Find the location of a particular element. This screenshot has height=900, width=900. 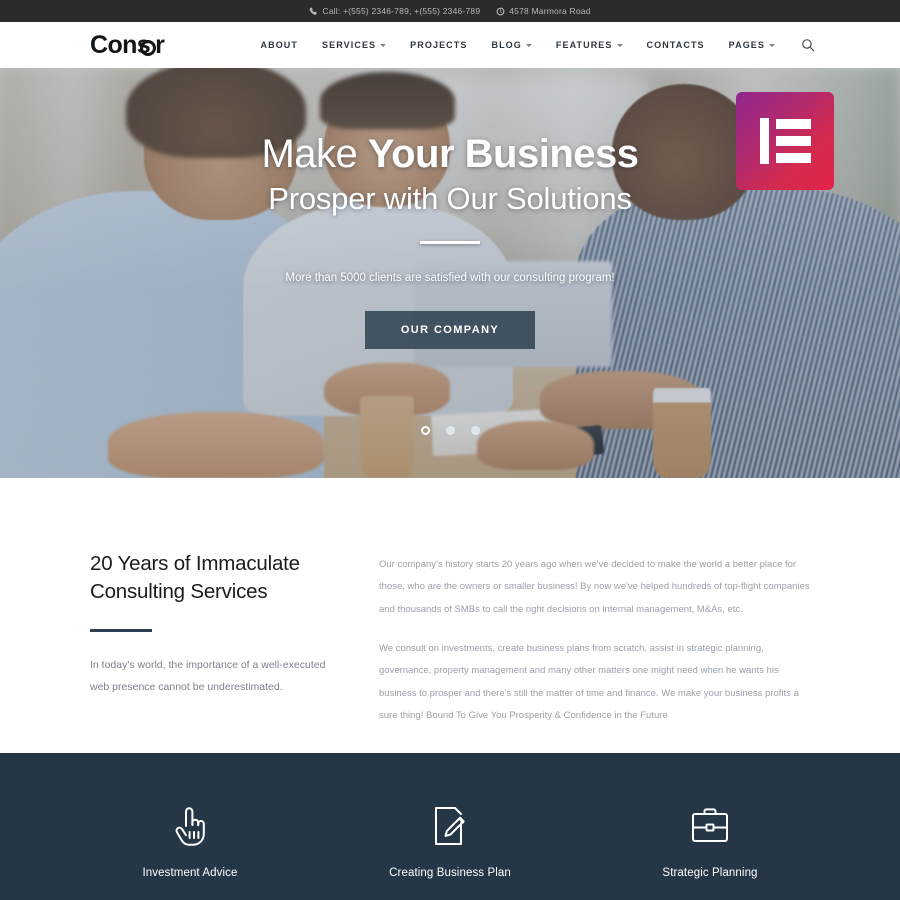

our-company-button: OUR COMPANY is located at coordinates (450, 329).